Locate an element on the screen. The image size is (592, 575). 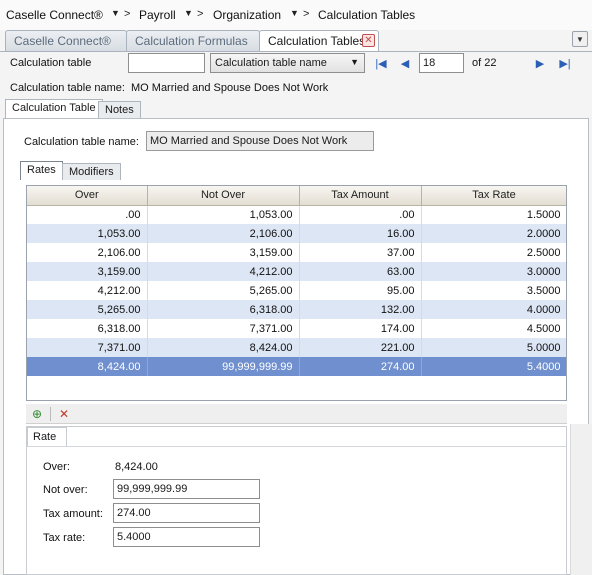
table-row-selected: 8,424.00 99,999,999.99 274.00 5.4000 is located at coordinates (296, 366).